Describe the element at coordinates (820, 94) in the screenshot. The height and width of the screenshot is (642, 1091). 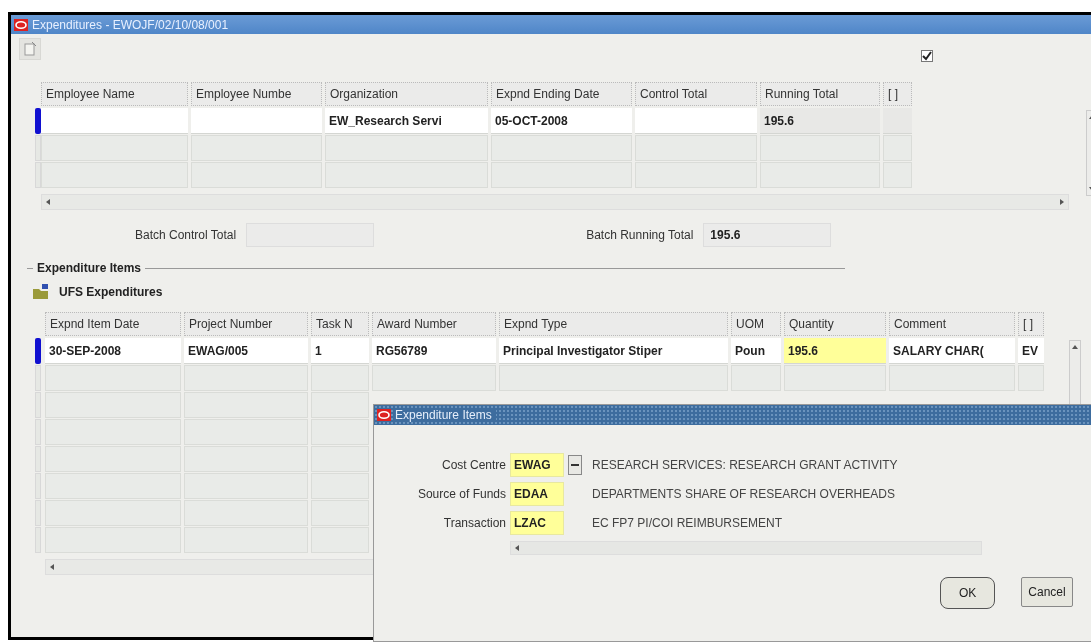
I see `column-header: Running Total` at that location.